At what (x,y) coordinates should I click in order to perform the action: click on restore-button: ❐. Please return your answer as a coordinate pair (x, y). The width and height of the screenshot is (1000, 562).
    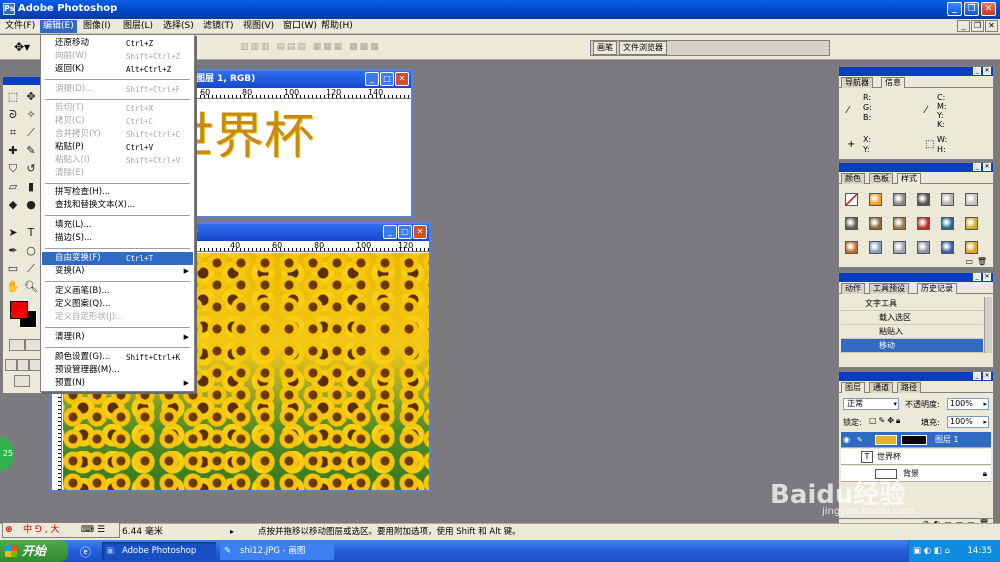
    Looking at the image, I should click on (971, 9).